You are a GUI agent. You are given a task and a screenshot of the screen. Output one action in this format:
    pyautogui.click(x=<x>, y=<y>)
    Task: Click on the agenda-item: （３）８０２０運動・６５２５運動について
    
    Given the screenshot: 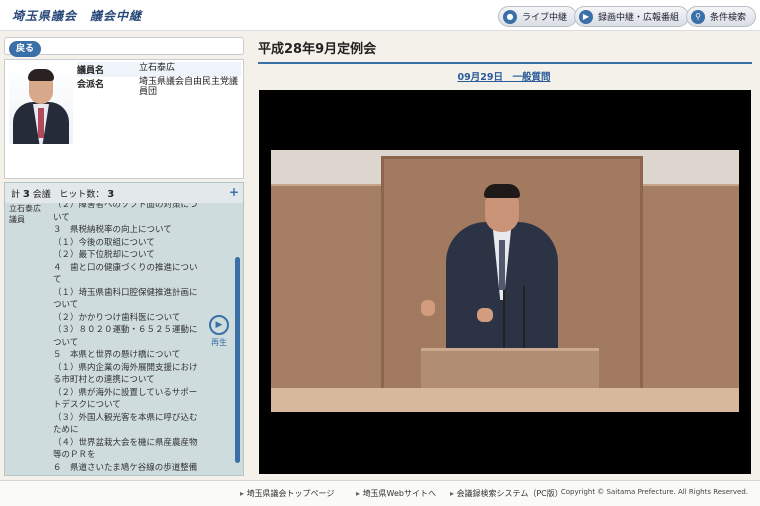 What is the action you would take?
    pyautogui.click(x=125, y=336)
    